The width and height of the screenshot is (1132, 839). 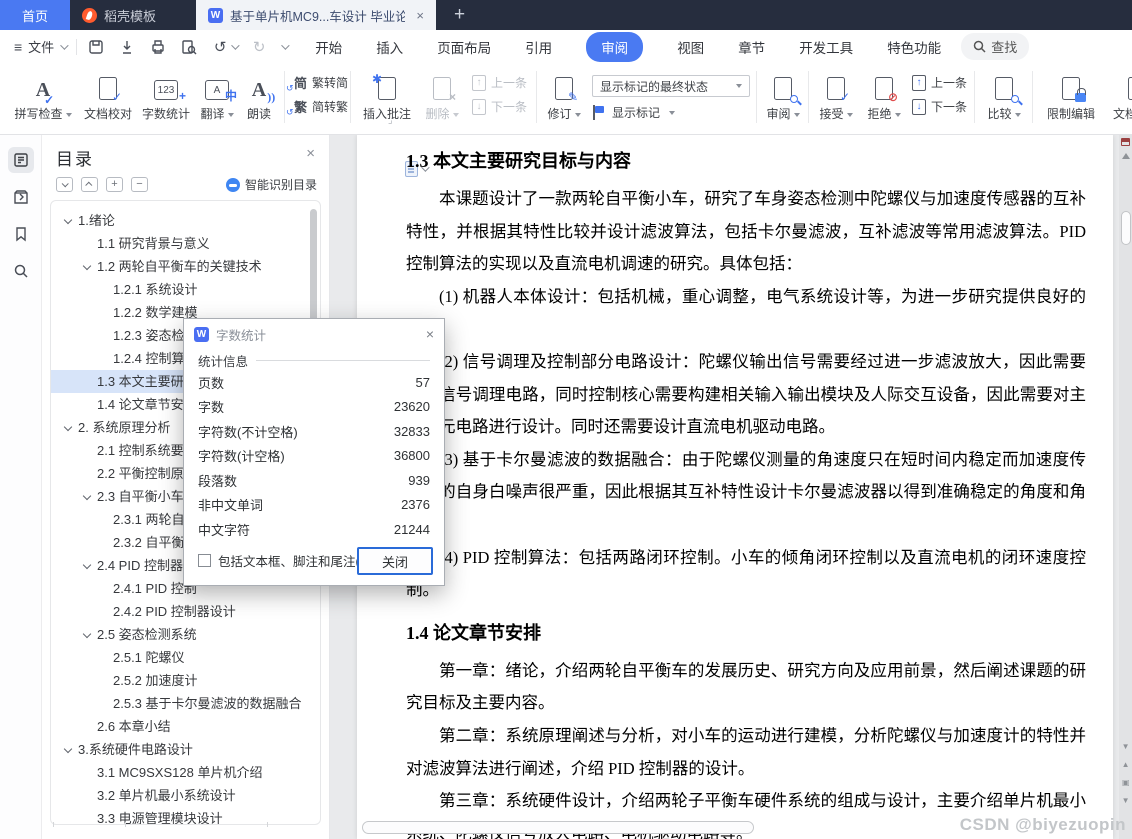 What do you see at coordinates (1125, 228) in the screenshot?
I see `vertical-scroll-thumb` at bounding box center [1125, 228].